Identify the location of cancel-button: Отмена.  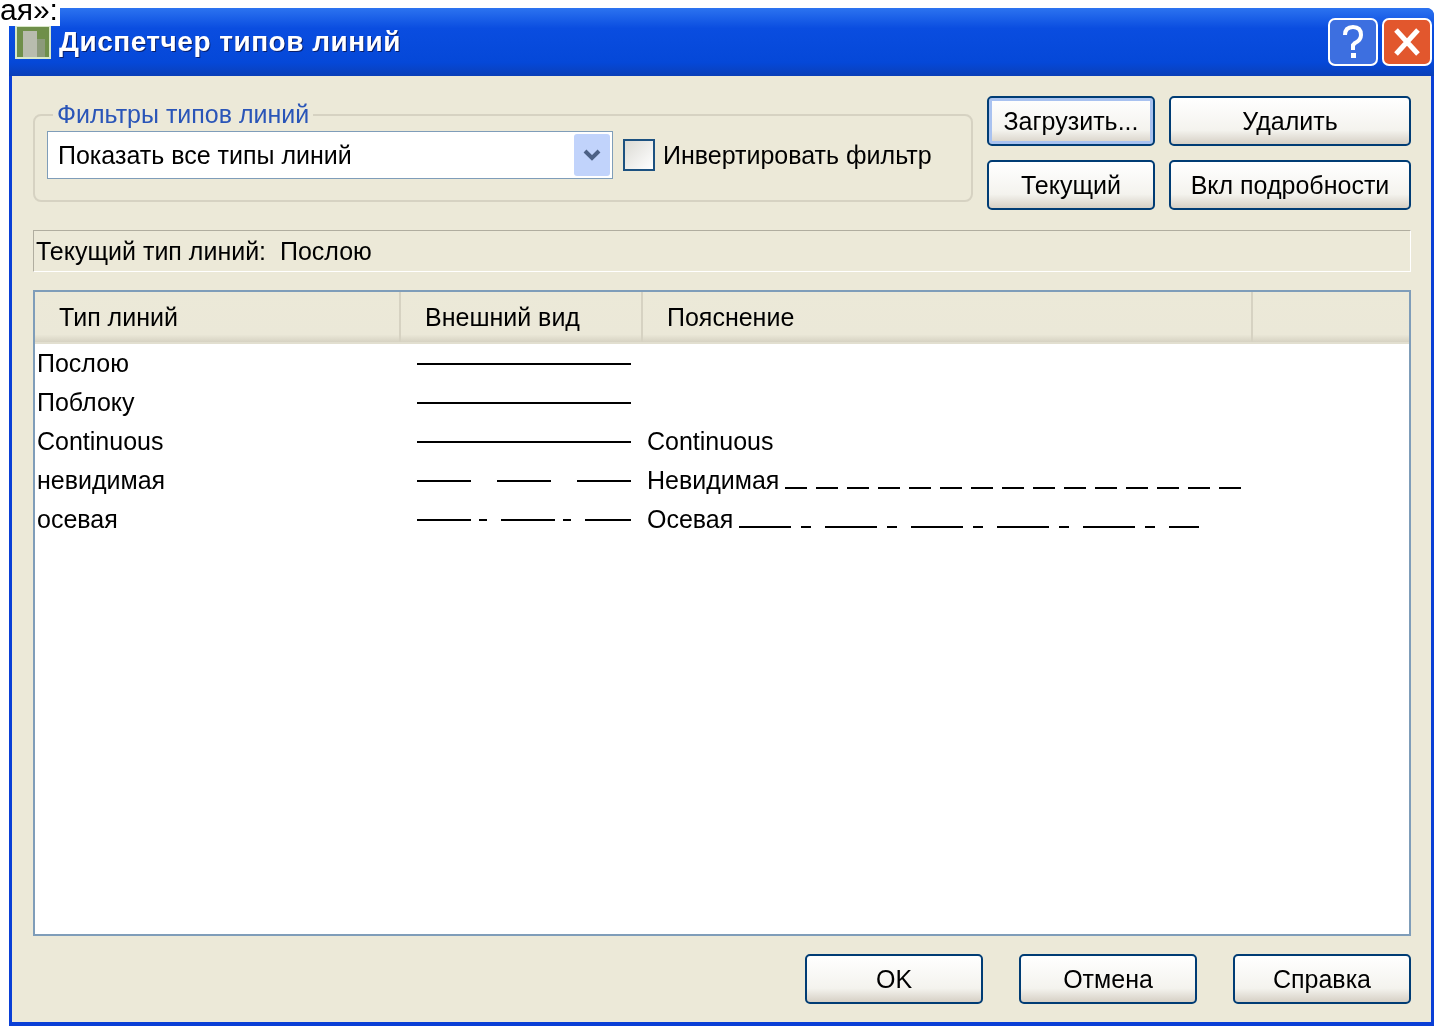
(1108, 979).